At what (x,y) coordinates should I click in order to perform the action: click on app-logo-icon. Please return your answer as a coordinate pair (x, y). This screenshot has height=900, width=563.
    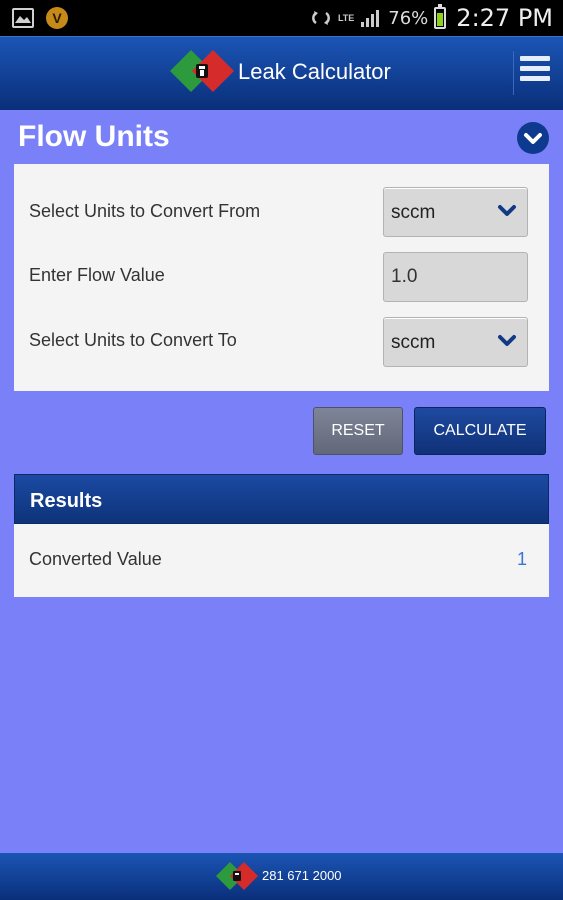
    Looking at the image, I should click on (202, 71).